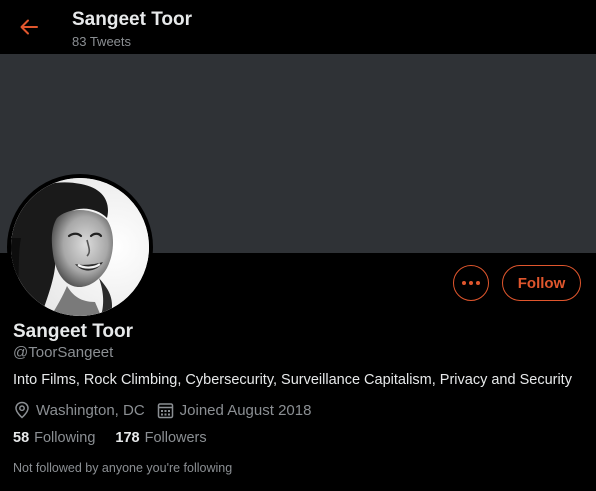 Image resolution: width=596 pixels, height=491 pixels. What do you see at coordinates (63, 352) in the screenshot?
I see `user-handle: @ToorSangeet` at bounding box center [63, 352].